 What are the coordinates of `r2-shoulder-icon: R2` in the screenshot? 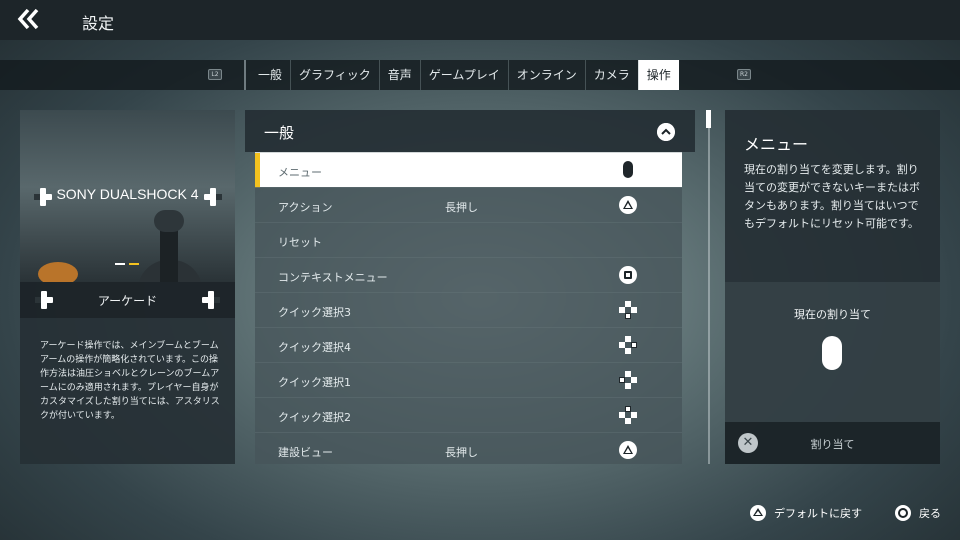 It's located at (744, 74).